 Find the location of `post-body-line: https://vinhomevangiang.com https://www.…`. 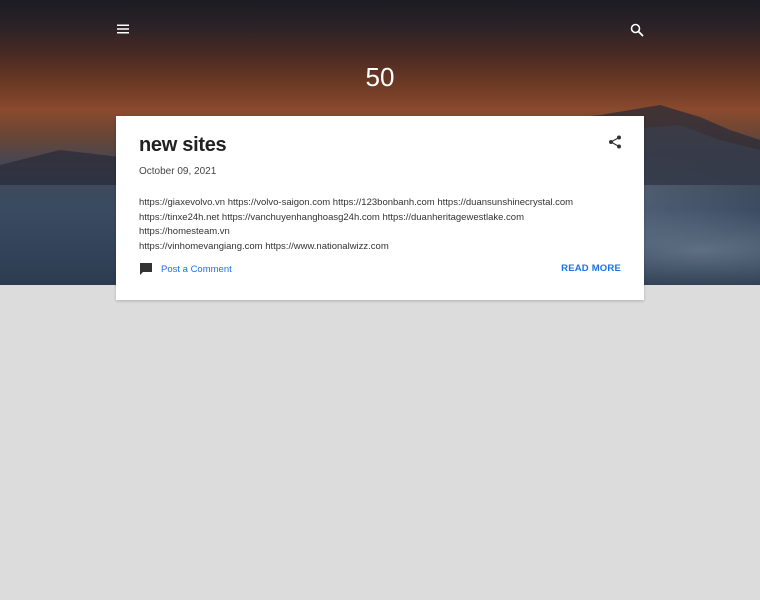

post-body-line: https://vinhomevangiang.com https://www.… is located at coordinates (264, 246).